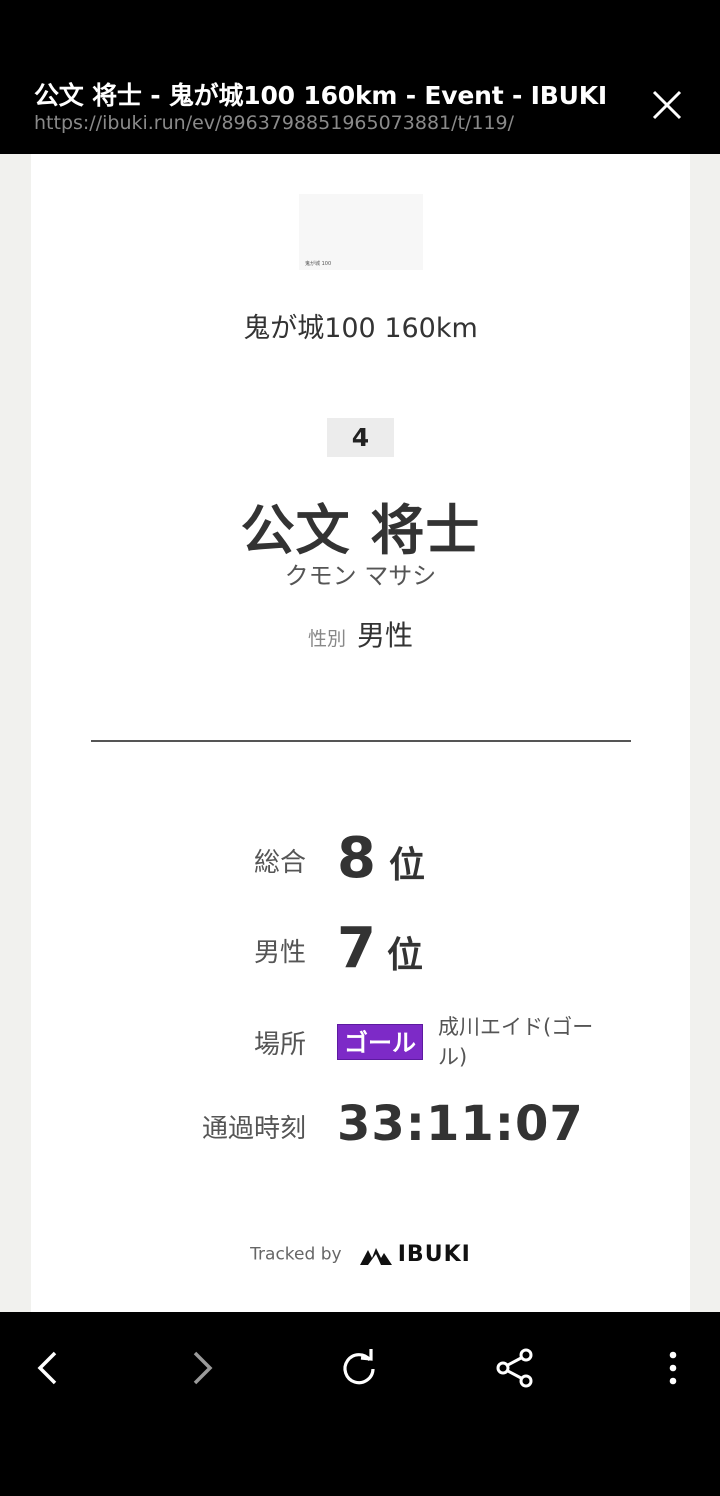  I want to click on more-icon, so click(673, 1368).